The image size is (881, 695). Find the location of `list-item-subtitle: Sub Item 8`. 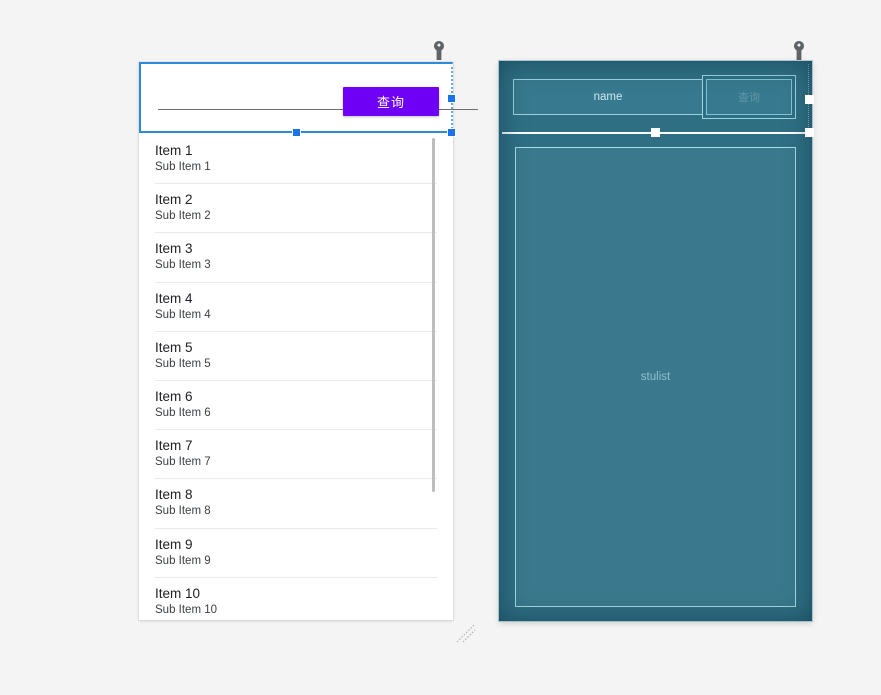

list-item-subtitle: Sub Item 8 is located at coordinates (183, 511).